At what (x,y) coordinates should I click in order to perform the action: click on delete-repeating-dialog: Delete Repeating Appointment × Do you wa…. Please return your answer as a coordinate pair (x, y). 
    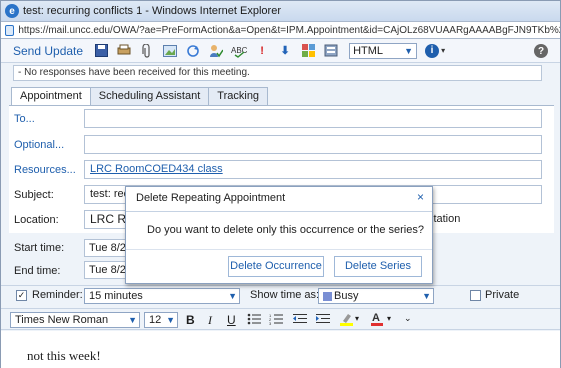
    Looking at the image, I should click on (279, 235).